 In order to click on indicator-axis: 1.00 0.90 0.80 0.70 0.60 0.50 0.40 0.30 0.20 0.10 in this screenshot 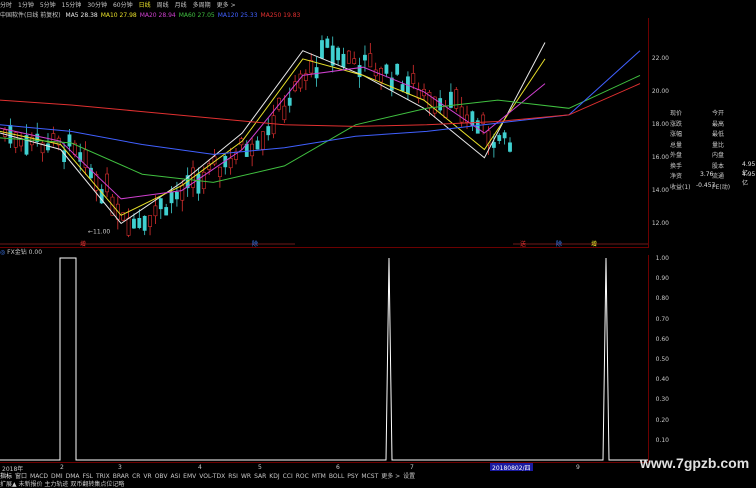, I will do `click(659, 358)`.